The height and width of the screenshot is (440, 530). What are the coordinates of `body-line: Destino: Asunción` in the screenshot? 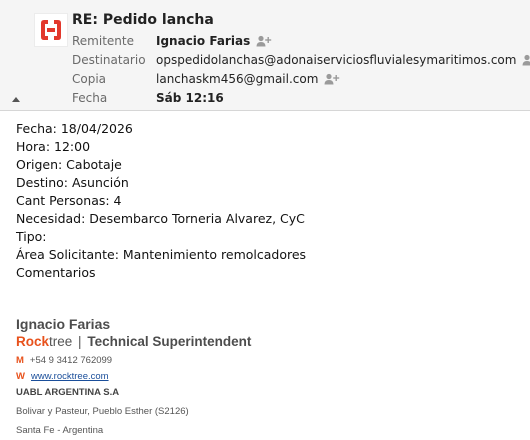 It's located at (72, 182).